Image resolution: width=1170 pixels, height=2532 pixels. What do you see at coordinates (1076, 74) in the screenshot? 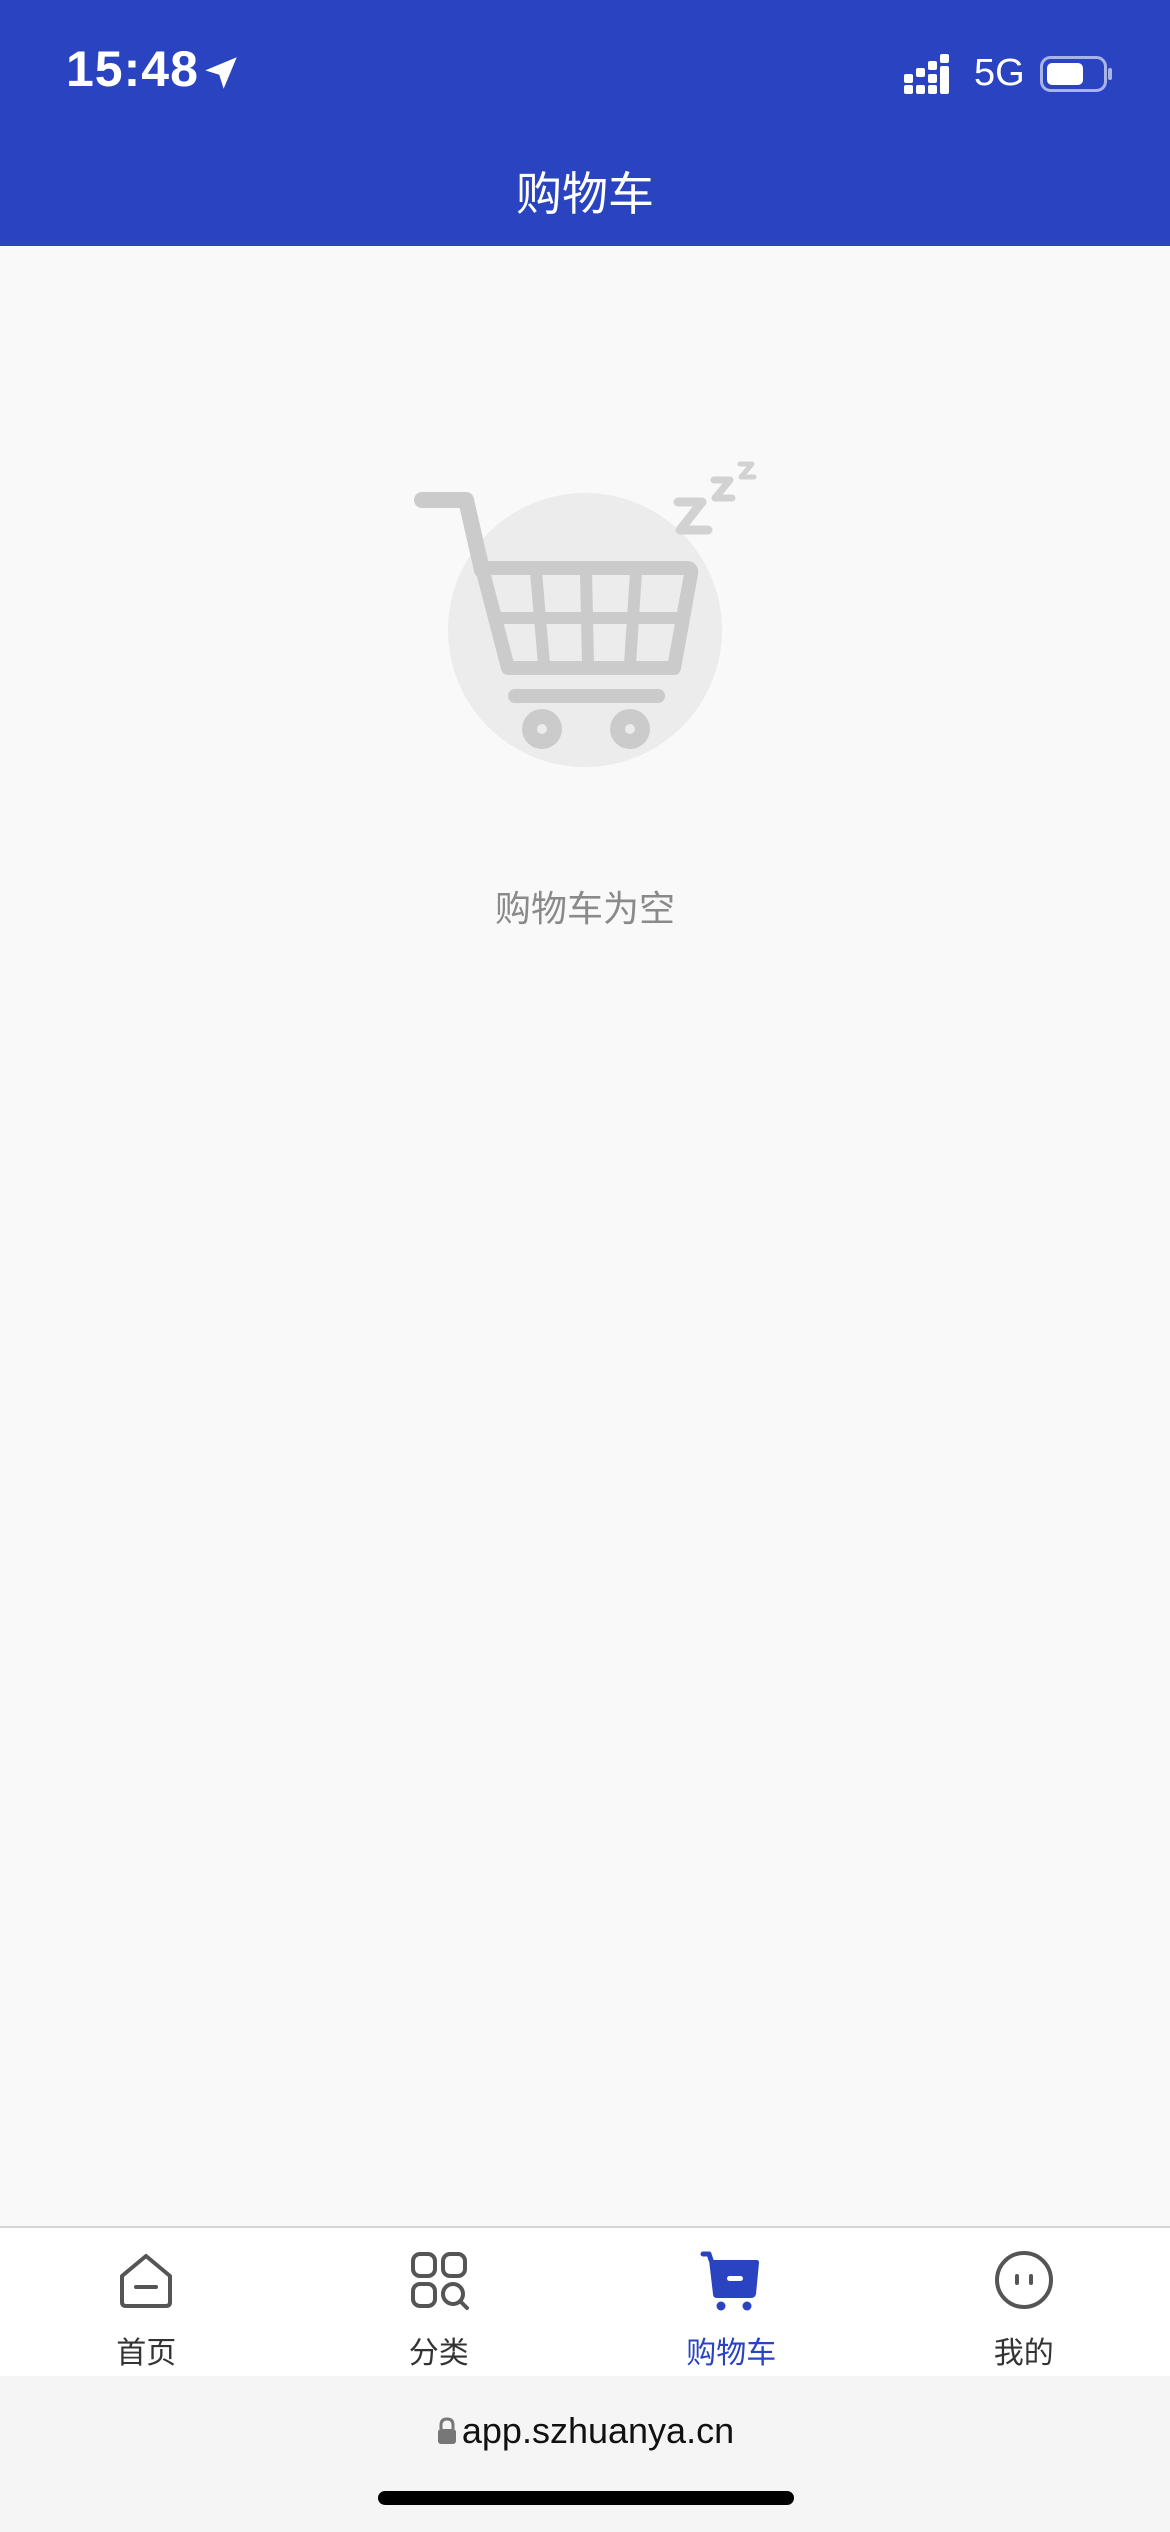
I see `battery-icon` at bounding box center [1076, 74].